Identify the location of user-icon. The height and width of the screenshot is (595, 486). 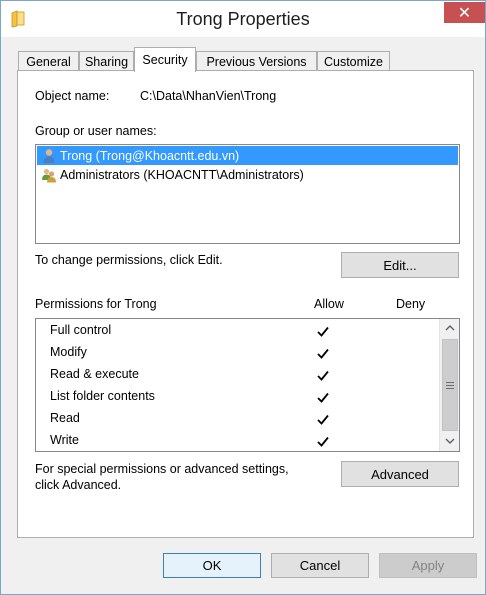
(49, 155).